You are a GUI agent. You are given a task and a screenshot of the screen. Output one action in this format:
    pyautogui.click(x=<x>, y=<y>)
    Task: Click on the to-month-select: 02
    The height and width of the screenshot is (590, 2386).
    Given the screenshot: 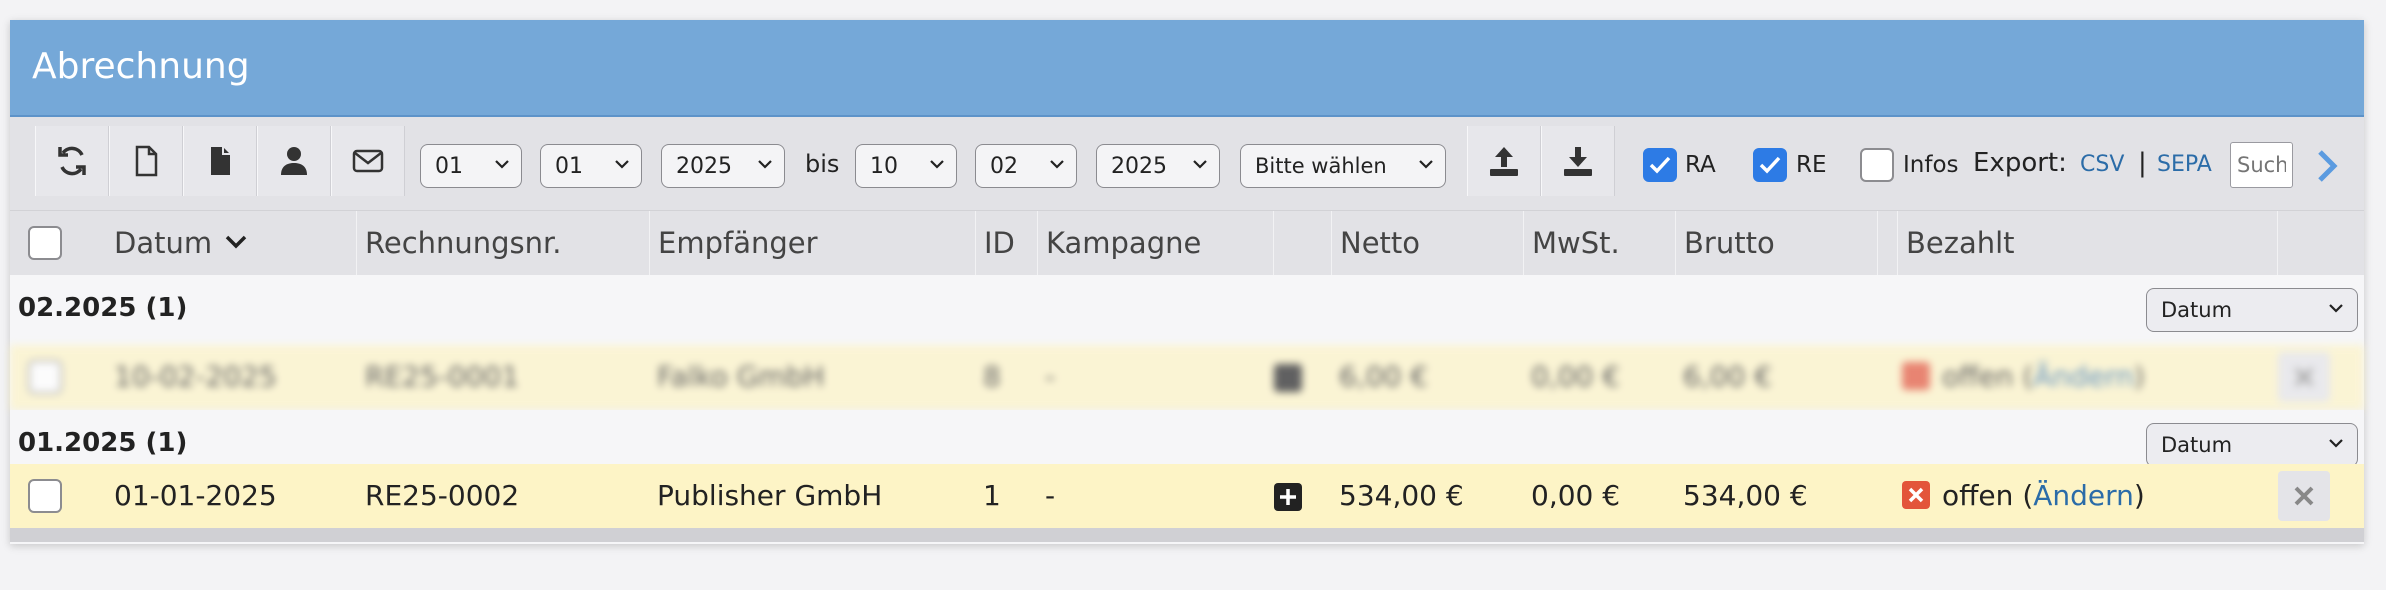 What is the action you would take?
    pyautogui.click(x=1026, y=166)
    